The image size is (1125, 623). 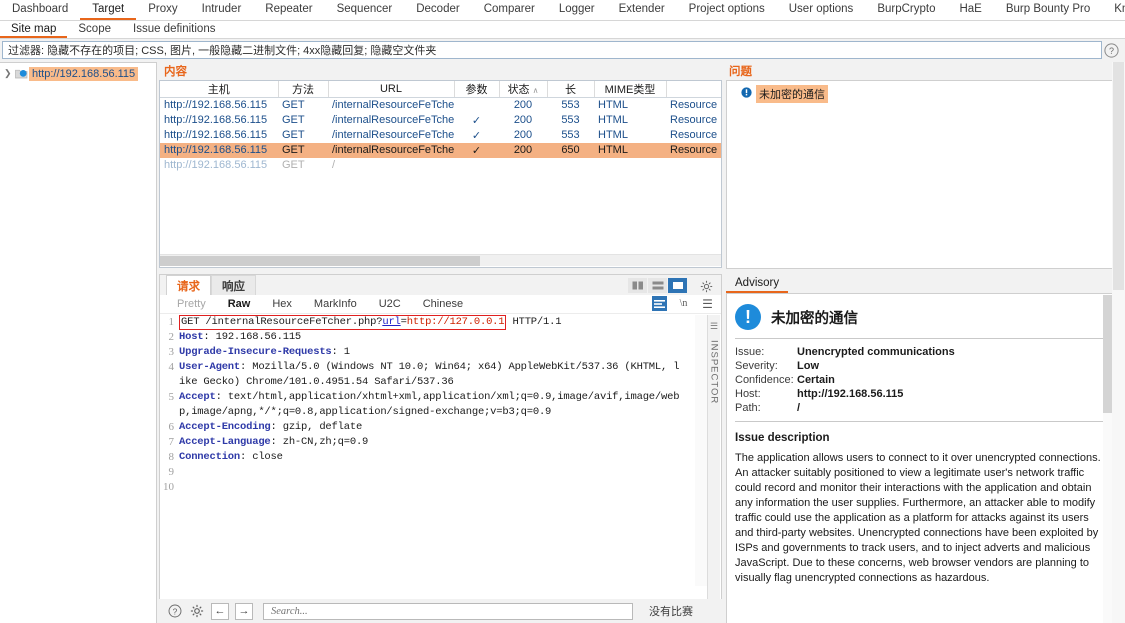 I want to click on code-text: Upgrade-Insecure-Requests: 1, so click(x=433, y=352).